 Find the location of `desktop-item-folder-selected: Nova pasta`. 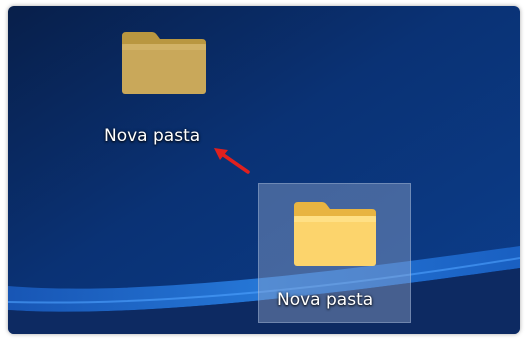

desktop-item-folder-selected: Nova pasta is located at coordinates (334, 253).